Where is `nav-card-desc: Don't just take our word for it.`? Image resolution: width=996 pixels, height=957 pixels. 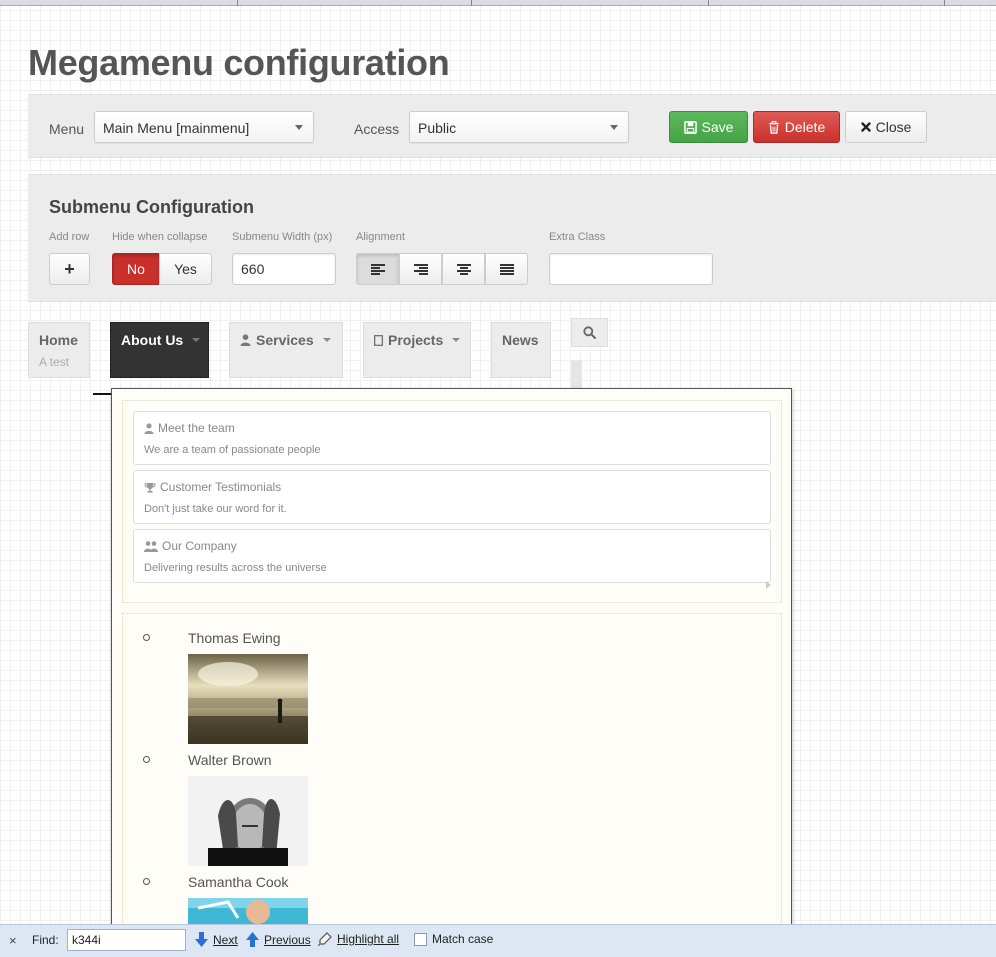
nav-card-desc: Don't just take our word for it. is located at coordinates (215, 509).